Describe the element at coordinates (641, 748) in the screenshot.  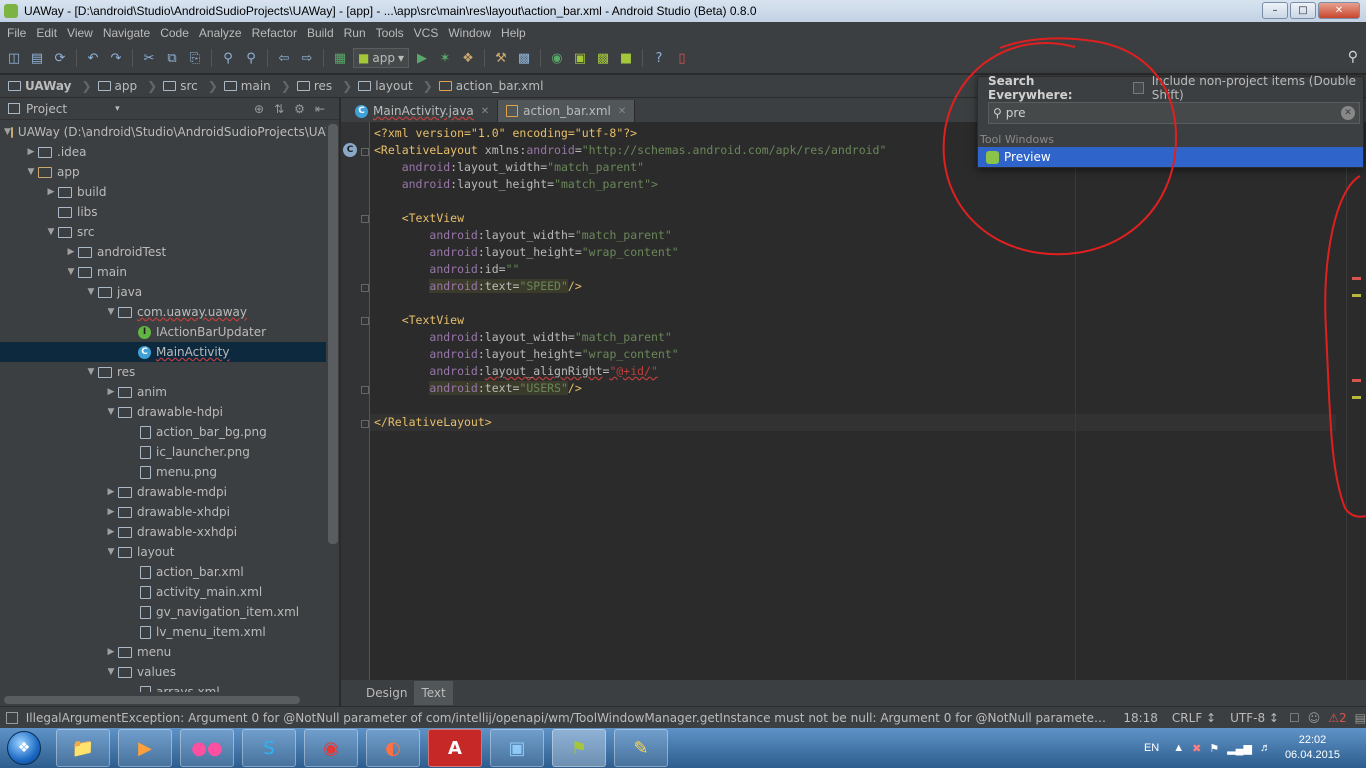
I see `paint-icon: ✎` at that location.